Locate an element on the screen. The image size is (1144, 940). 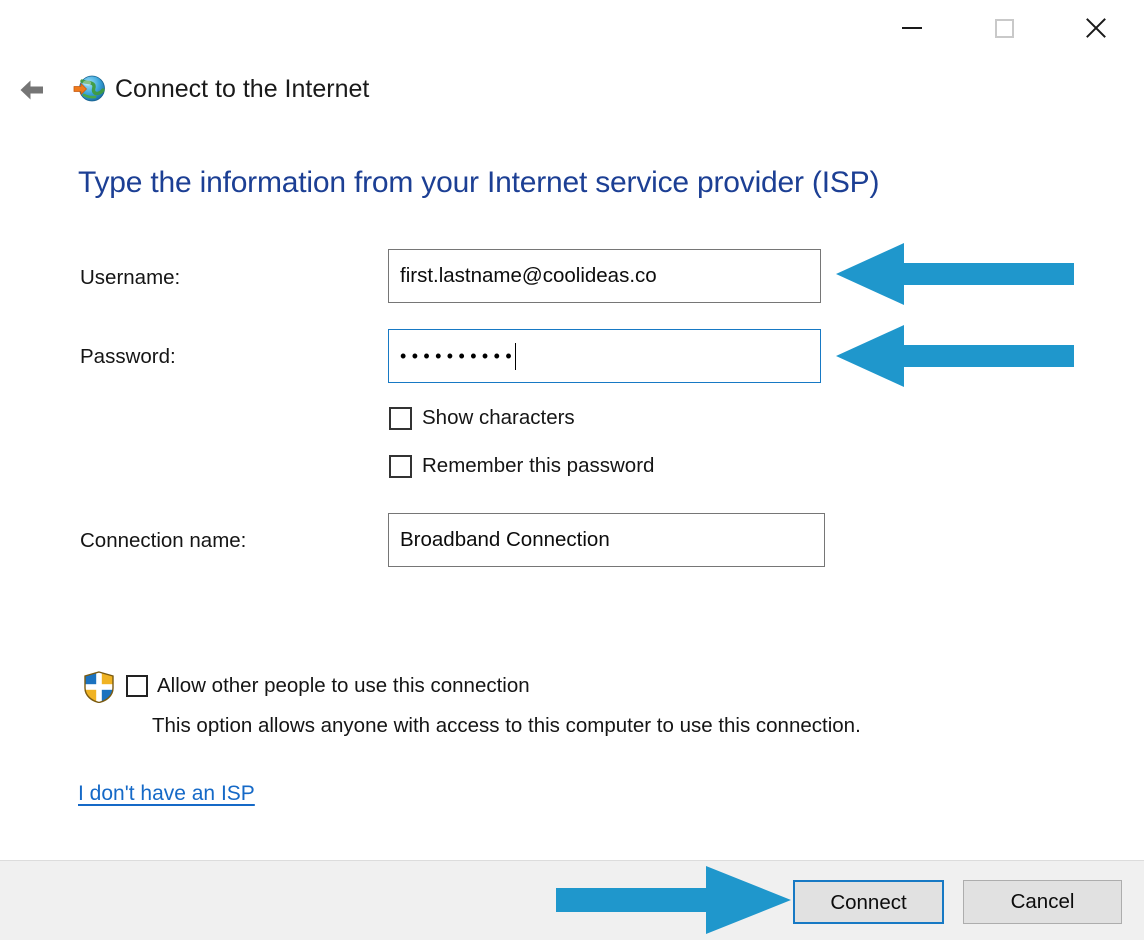
username-input: first.lastname@coolideas.co is located at coordinates (604, 276).